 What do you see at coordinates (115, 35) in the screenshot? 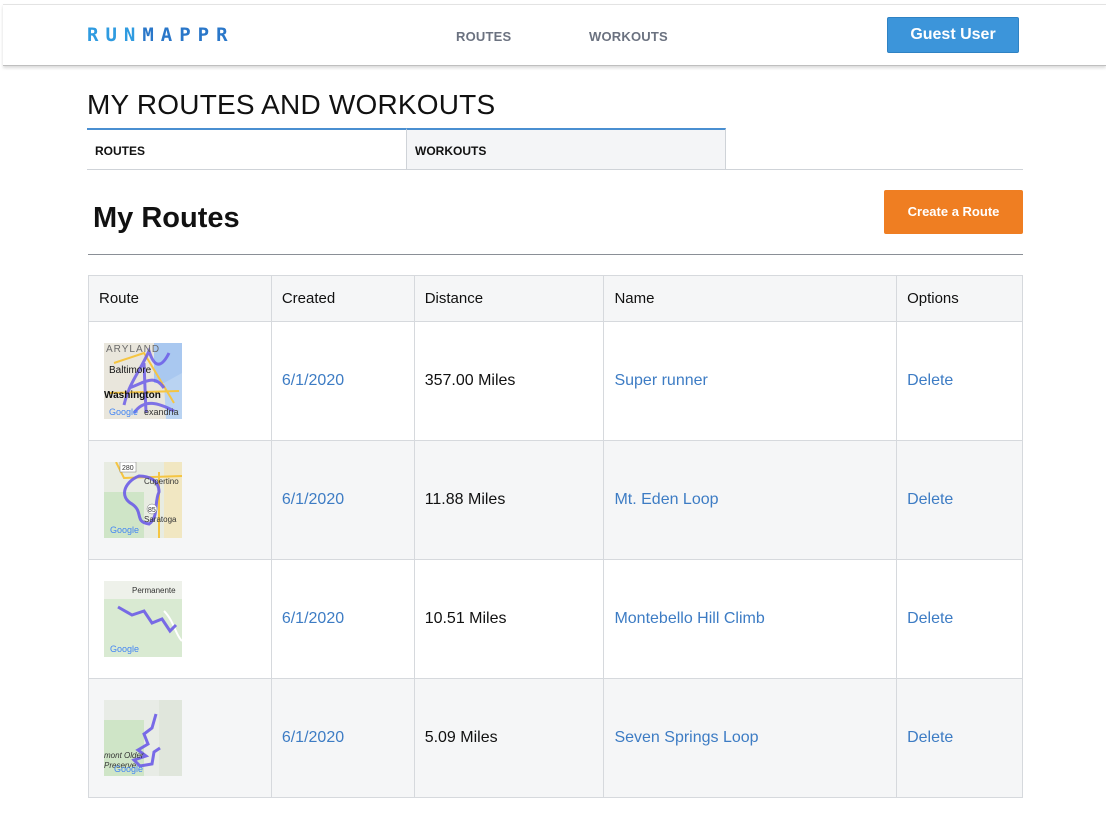
I see `logo-run-text: RUN` at bounding box center [115, 35].